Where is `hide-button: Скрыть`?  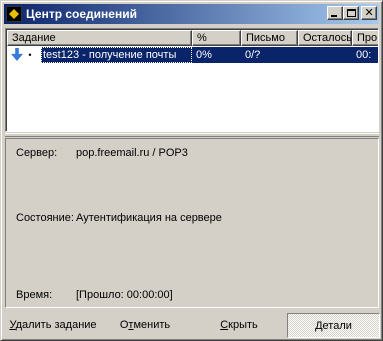 hide-button: Скрыть is located at coordinates (239, 325).